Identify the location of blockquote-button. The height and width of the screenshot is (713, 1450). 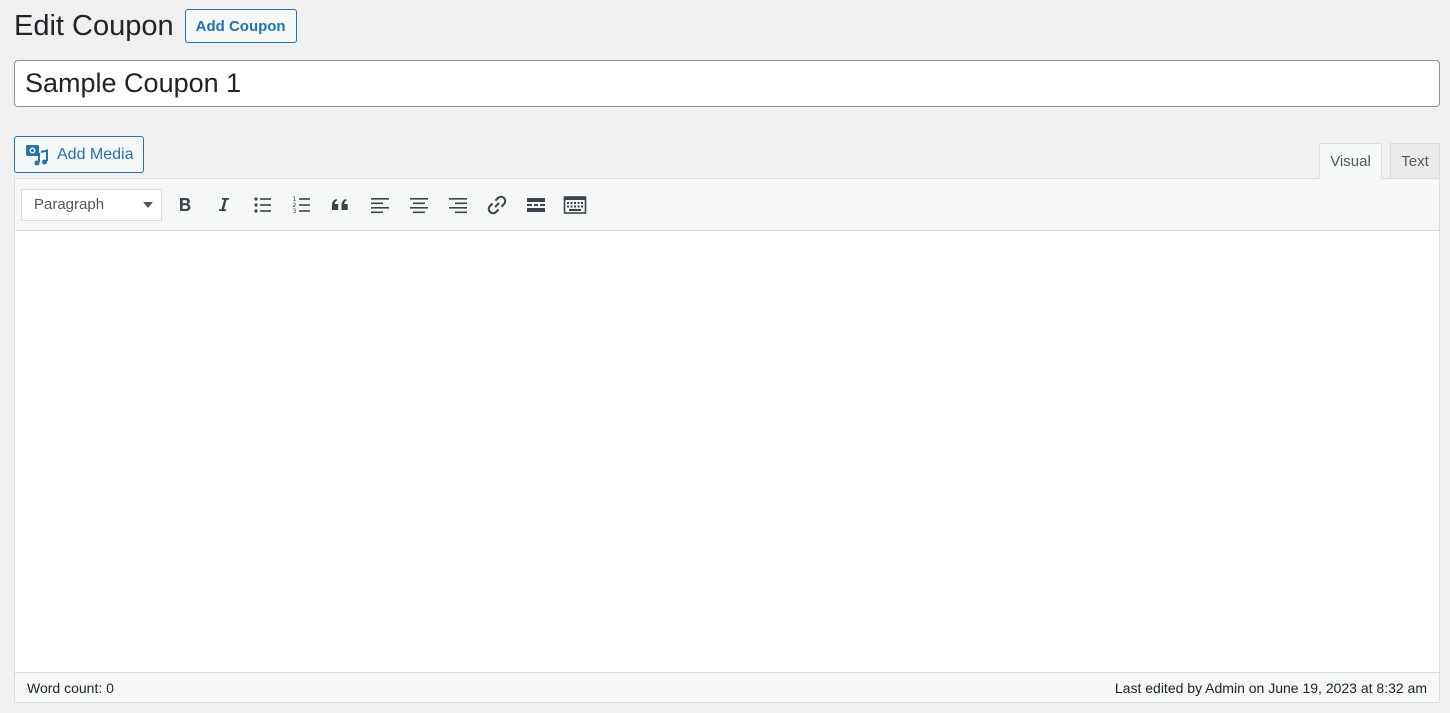
(341, 205).